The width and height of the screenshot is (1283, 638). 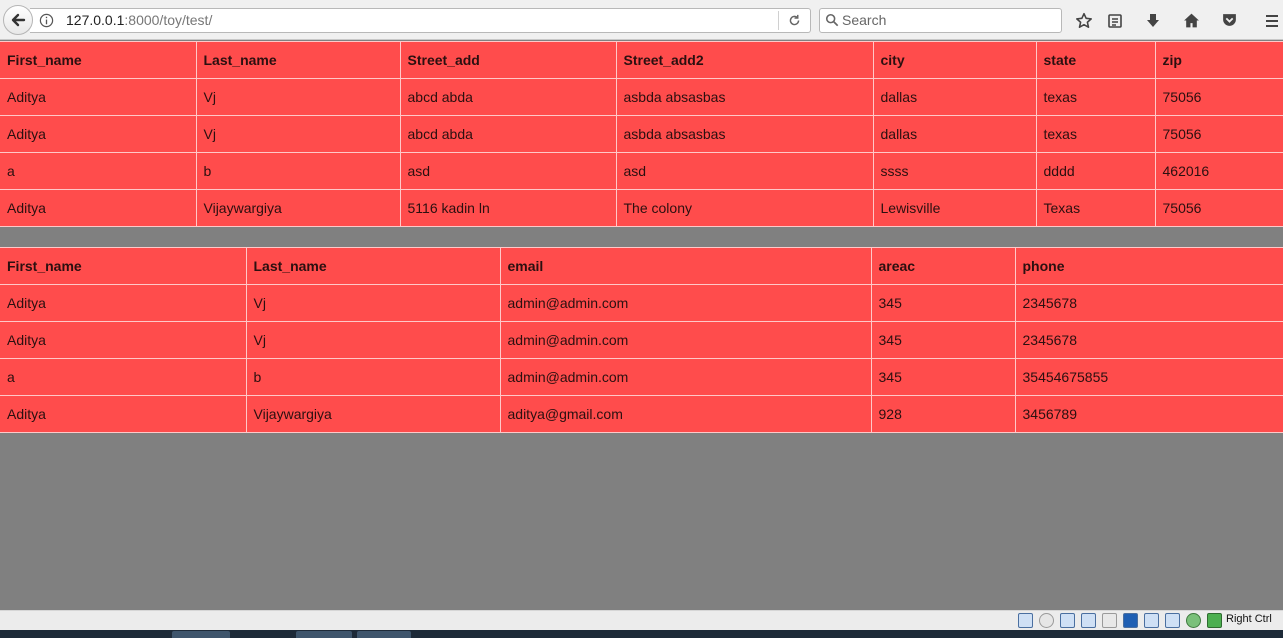 I want to click on network-icon, so click(x=1088, y=620).